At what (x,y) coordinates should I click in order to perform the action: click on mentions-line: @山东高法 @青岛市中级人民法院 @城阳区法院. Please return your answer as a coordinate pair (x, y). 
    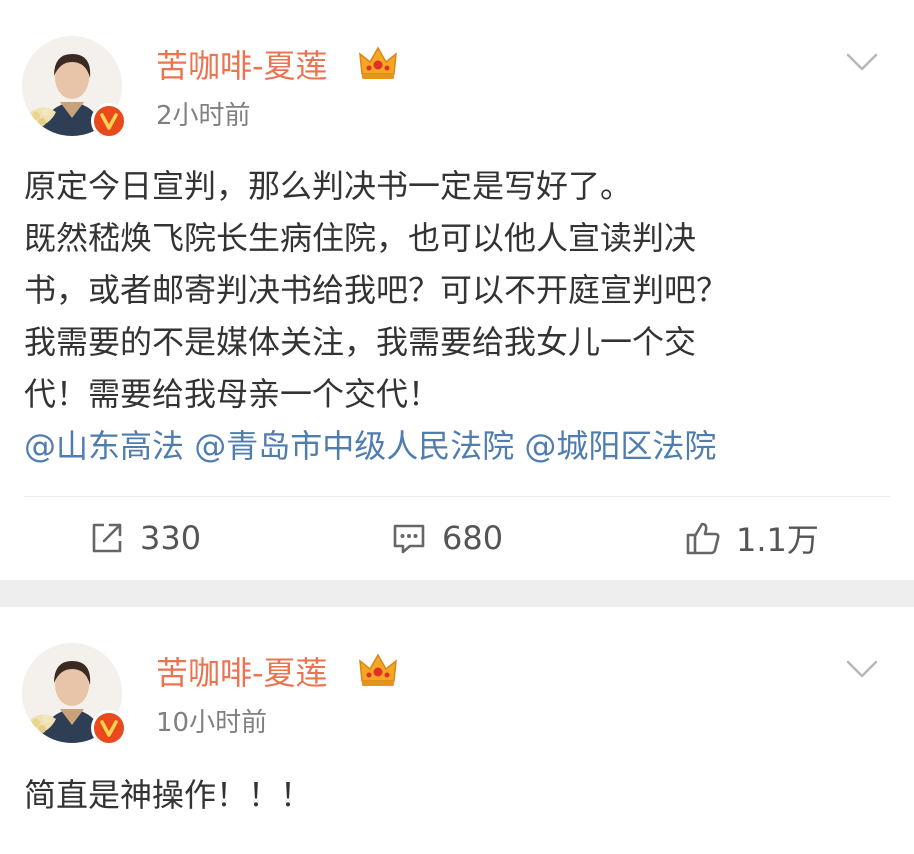
    Looking at the image, I should click on (376, 446).